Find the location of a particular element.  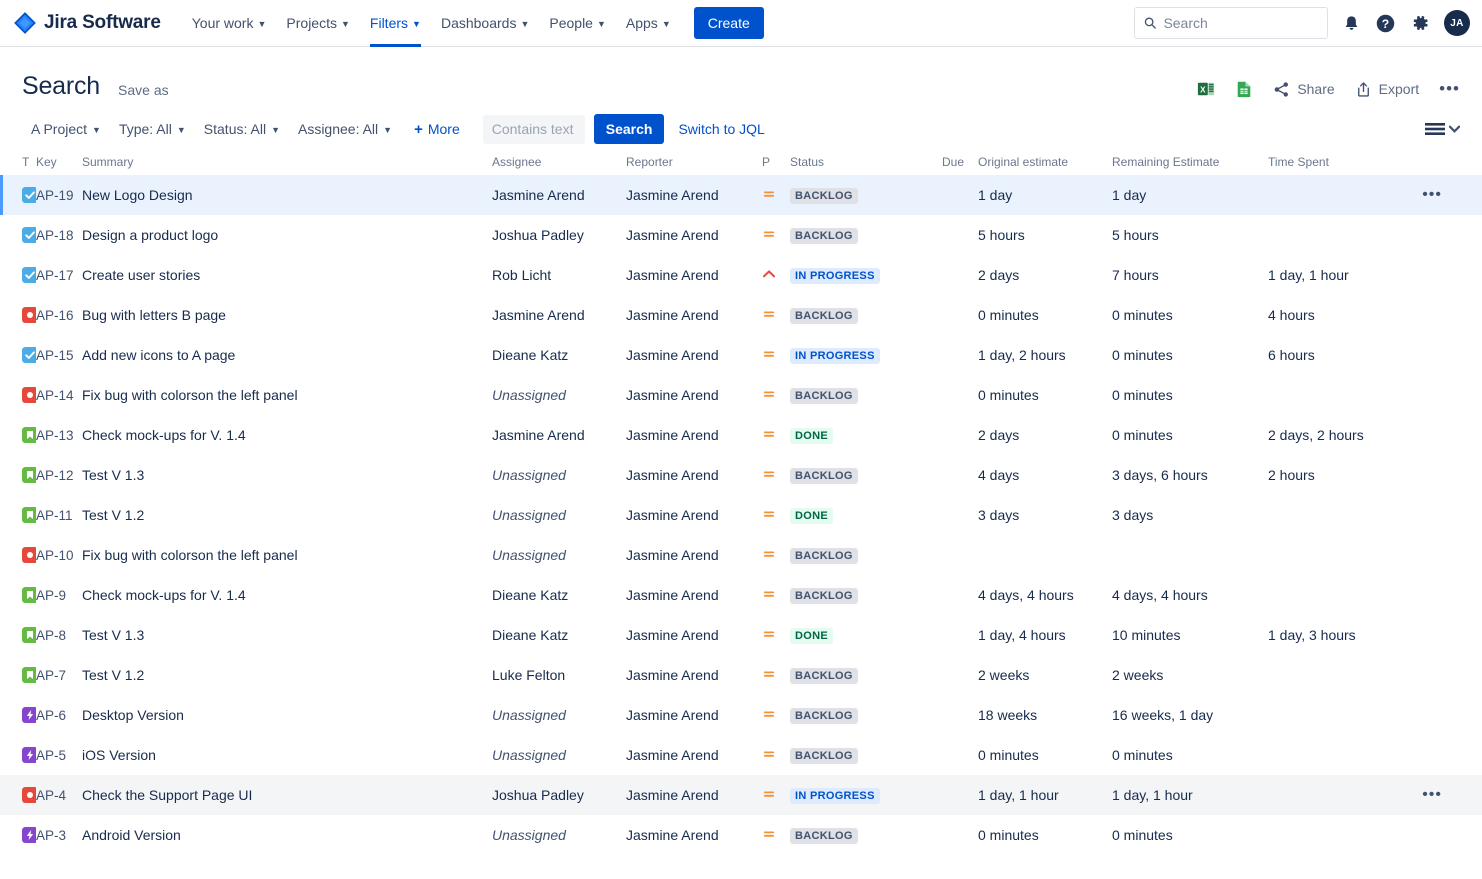

issue-key-link: AP-13 is located at coordinates (55, 435).